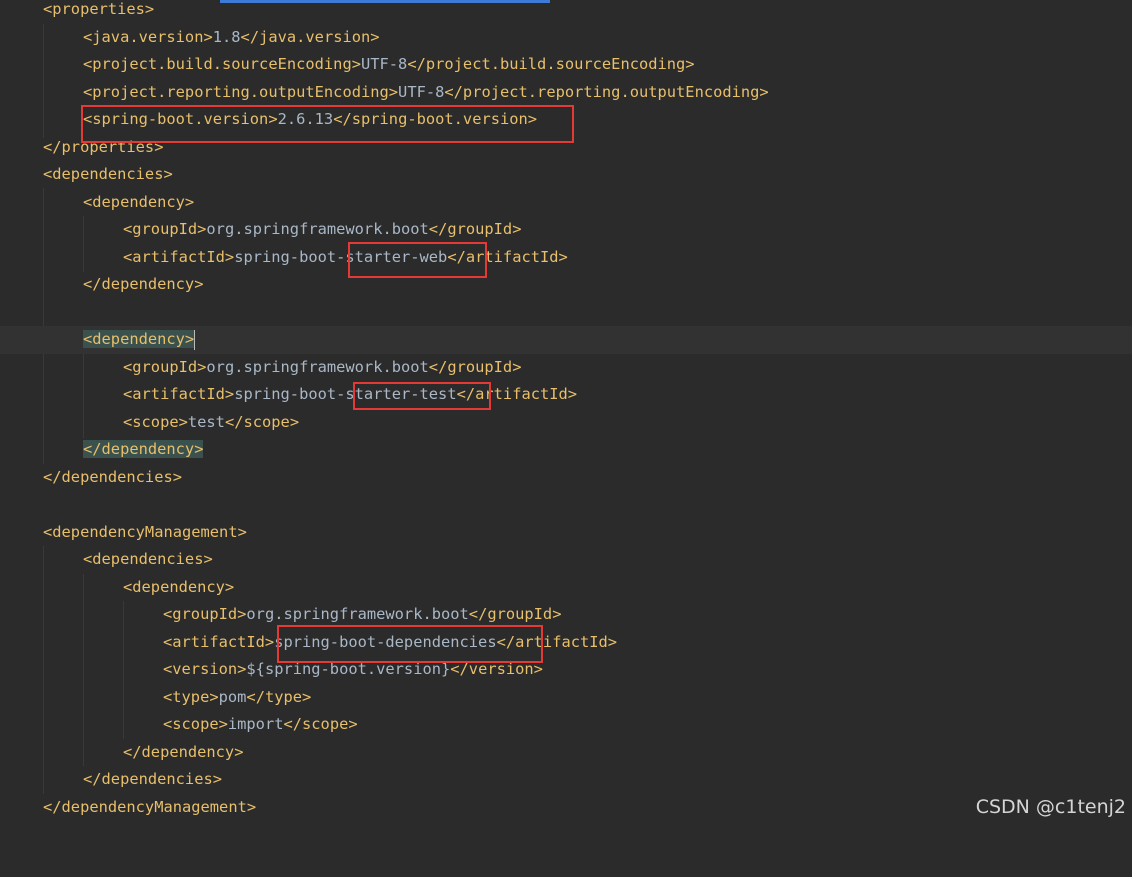 The image size is (1132, 877). I want to click on xml-close-tag: </project.build.sourceEncoding>, so click(551, 64).